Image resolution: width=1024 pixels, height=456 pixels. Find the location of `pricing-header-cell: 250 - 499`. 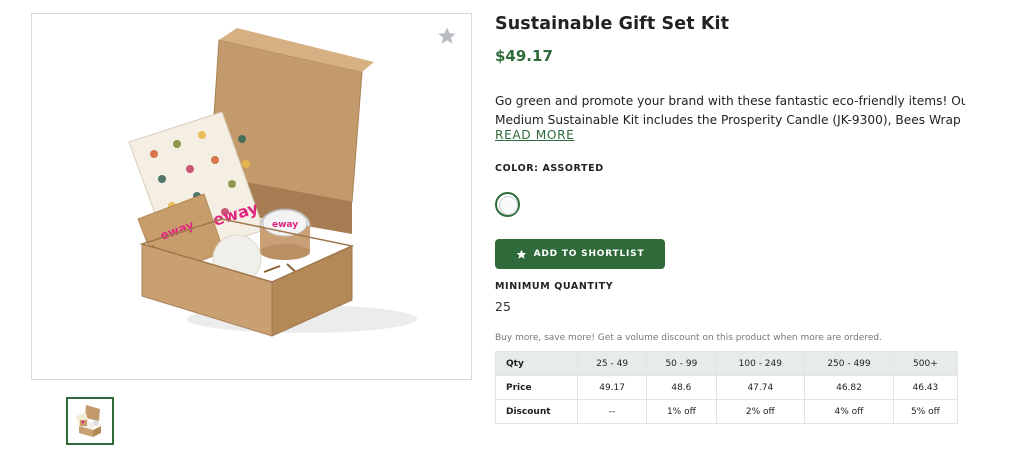

pricing-header-cell: 250 - 499 is located at coordinates (849, 363).